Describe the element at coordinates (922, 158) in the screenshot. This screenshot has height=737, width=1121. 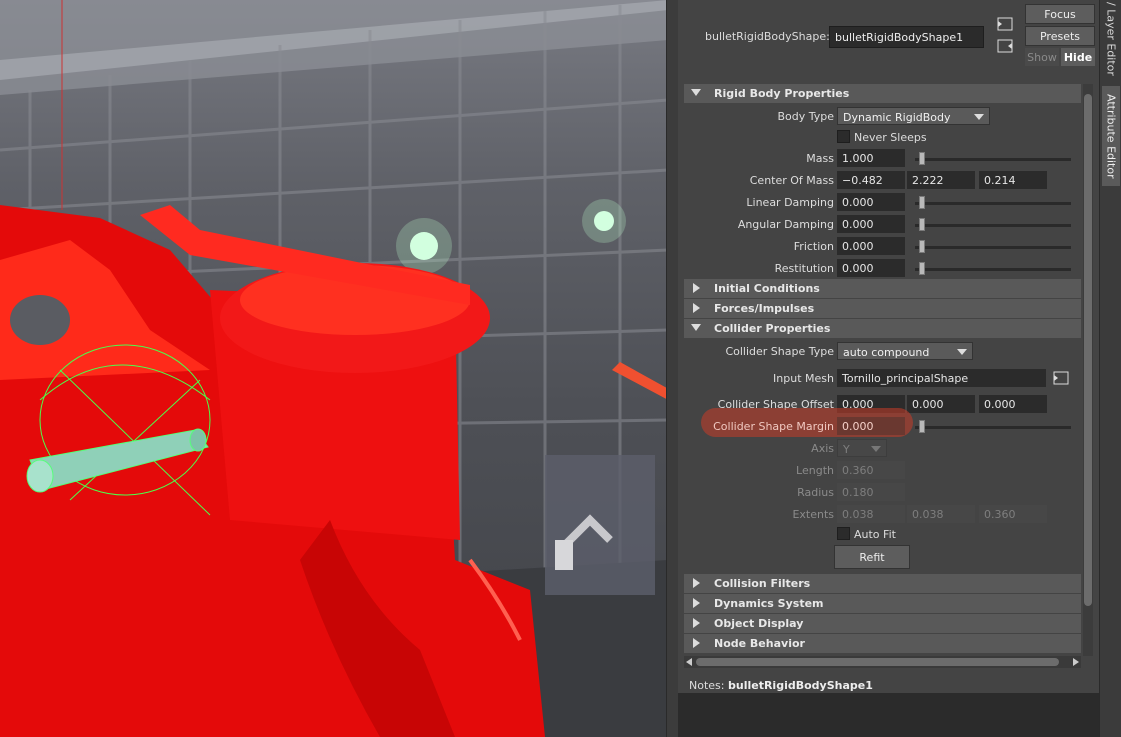
I see `mass-slider-handle` at that location.